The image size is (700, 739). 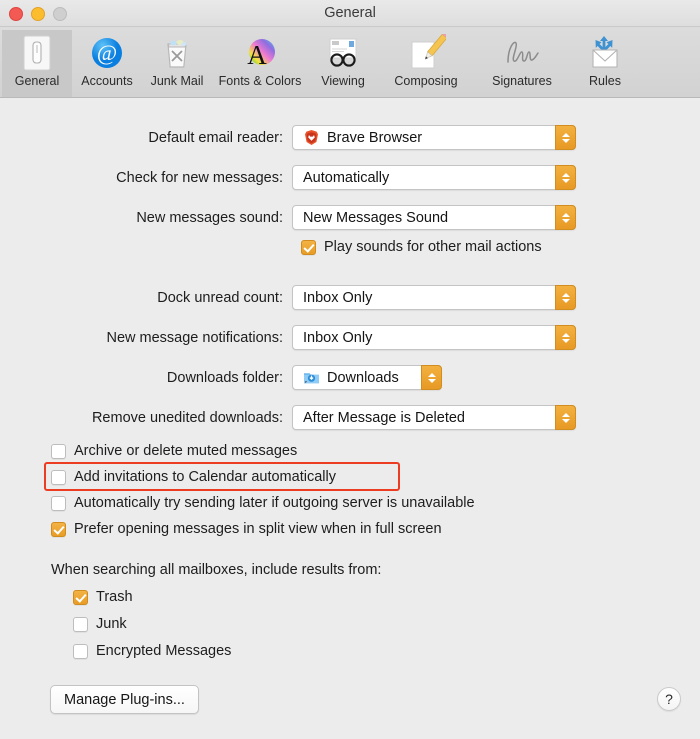 I want to click on checkbox-row-play-sounds: Play sounds for other mail actions, so click(x=421, y=247).